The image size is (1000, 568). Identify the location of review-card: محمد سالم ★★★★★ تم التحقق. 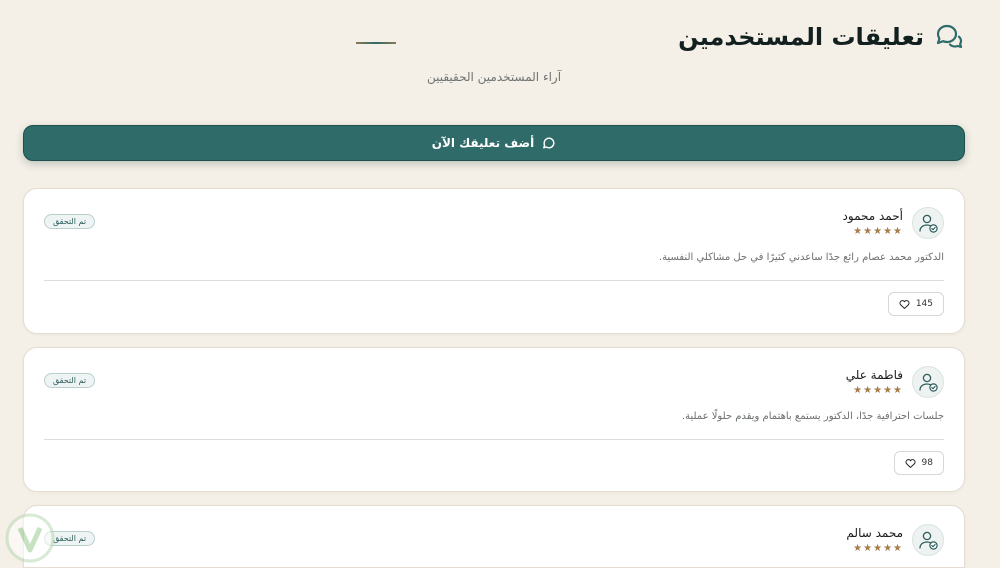
(494, 536).